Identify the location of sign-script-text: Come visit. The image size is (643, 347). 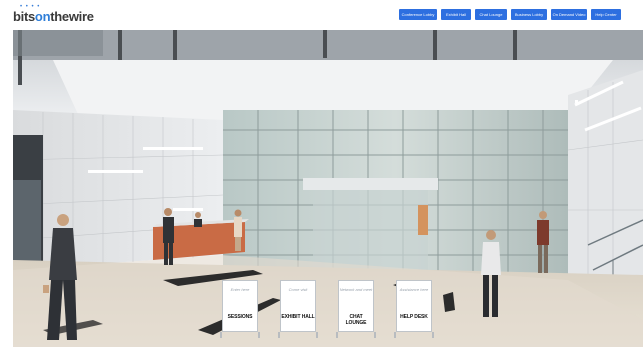
(298, 289).